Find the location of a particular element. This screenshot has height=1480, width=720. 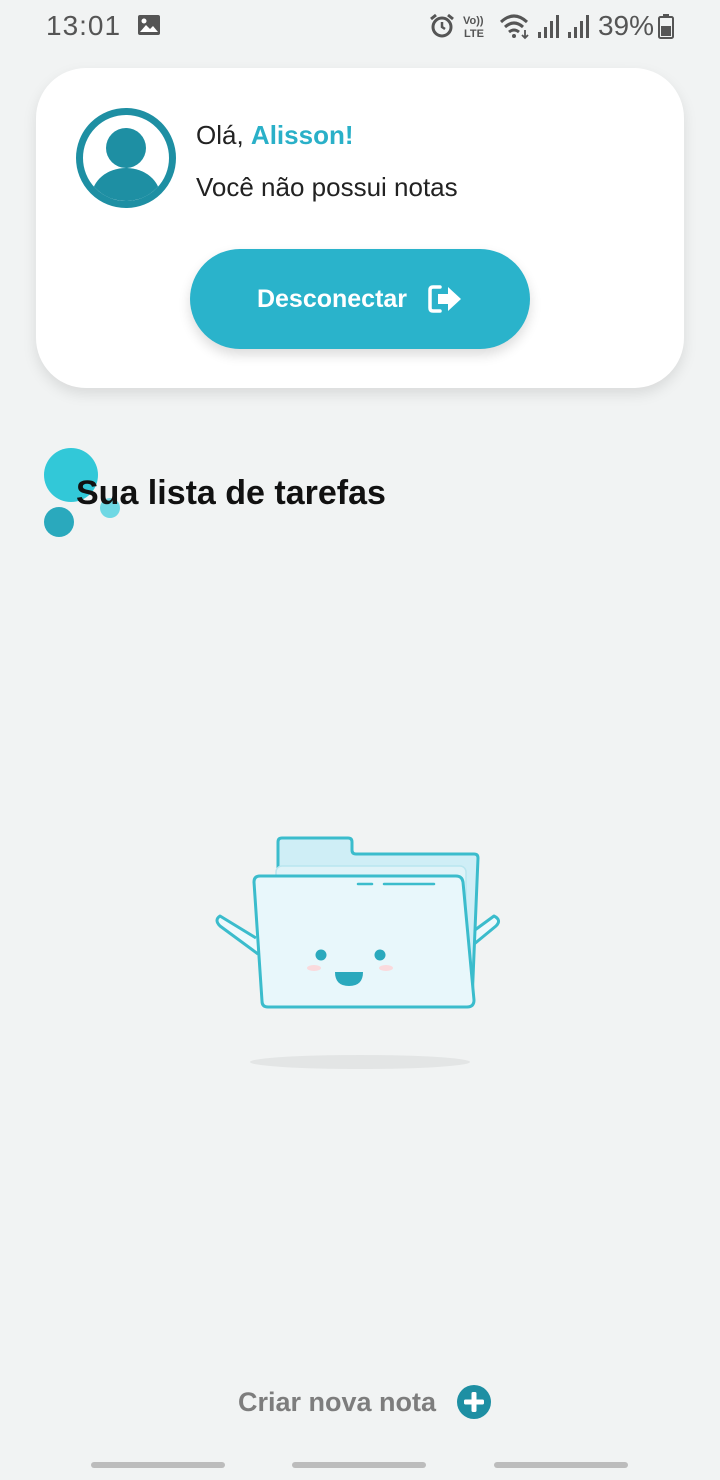

battery-icon is located at coordinates (666, 26).